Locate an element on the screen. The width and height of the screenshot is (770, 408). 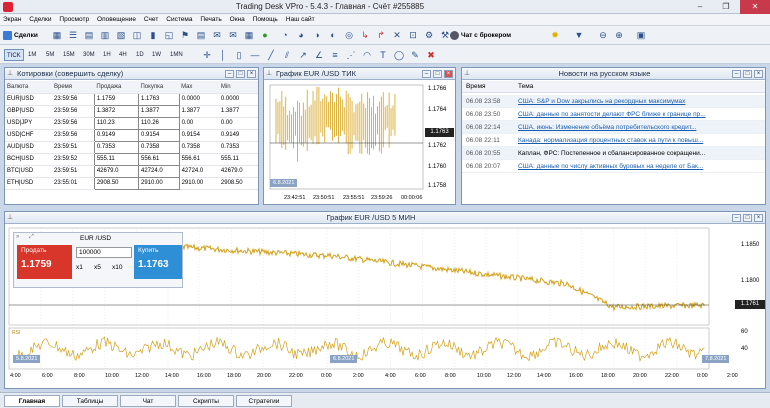
buy-arrow-icon: ↱ is located at coordinates (381, 35).